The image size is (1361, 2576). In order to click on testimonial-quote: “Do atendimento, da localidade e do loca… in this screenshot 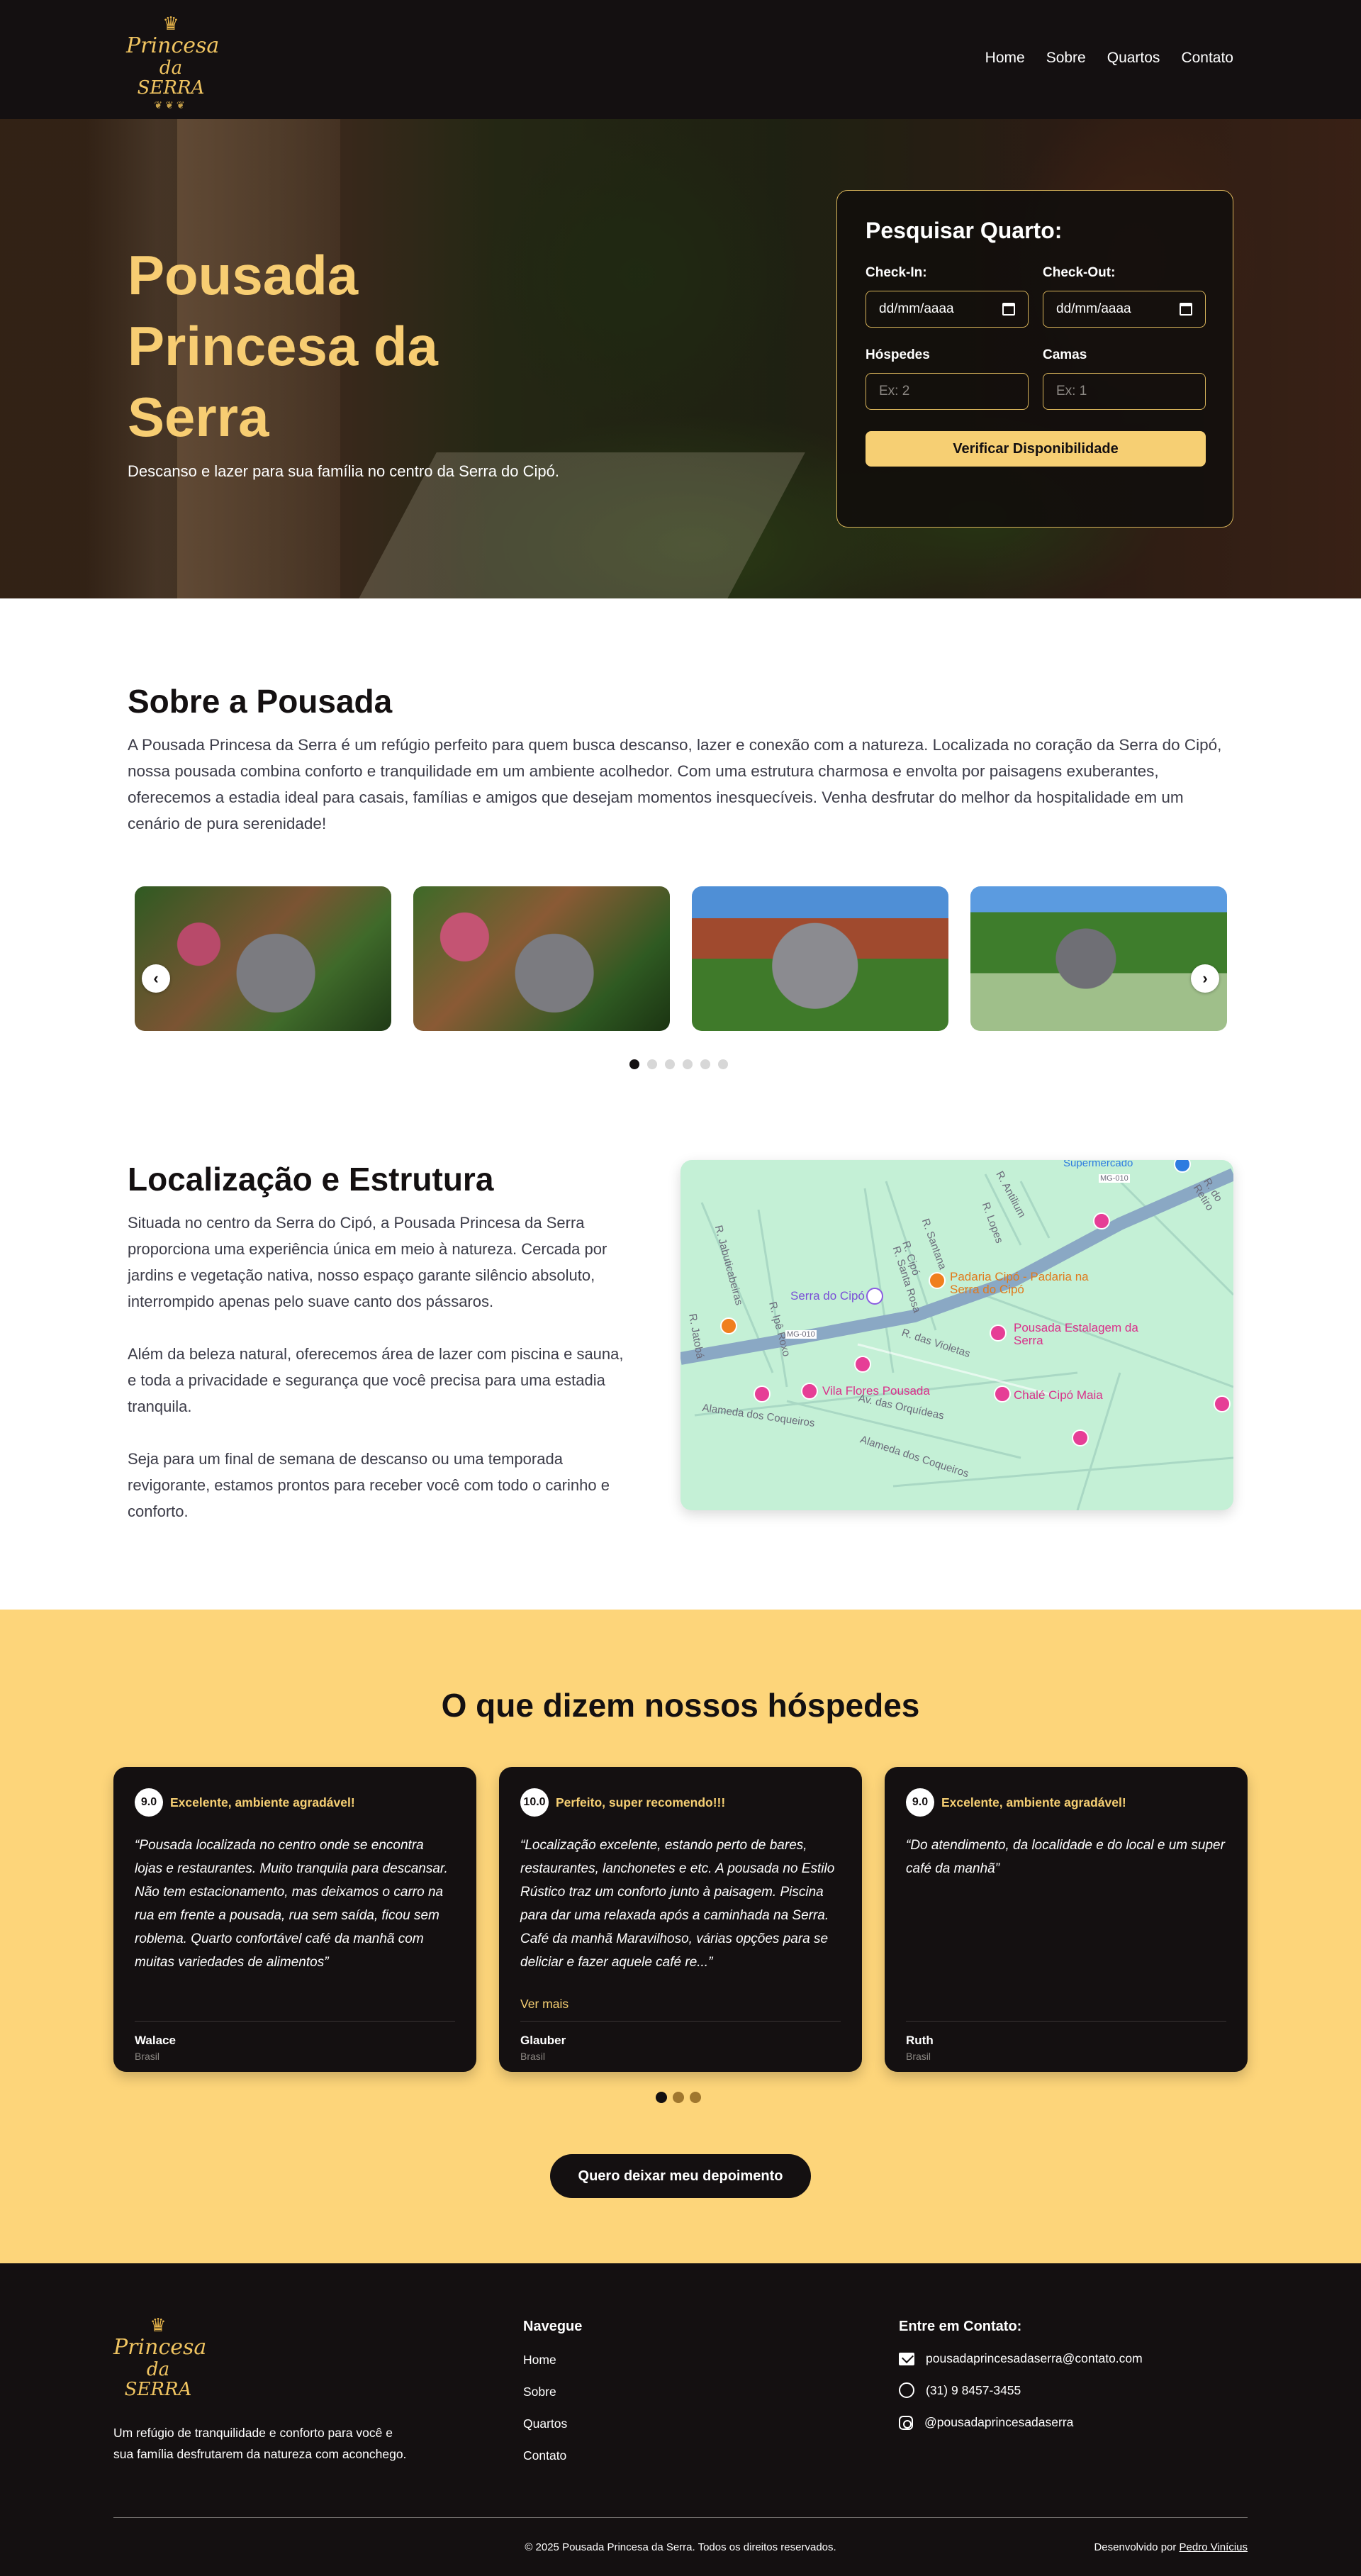, I will do `click(1066, 1857)`.